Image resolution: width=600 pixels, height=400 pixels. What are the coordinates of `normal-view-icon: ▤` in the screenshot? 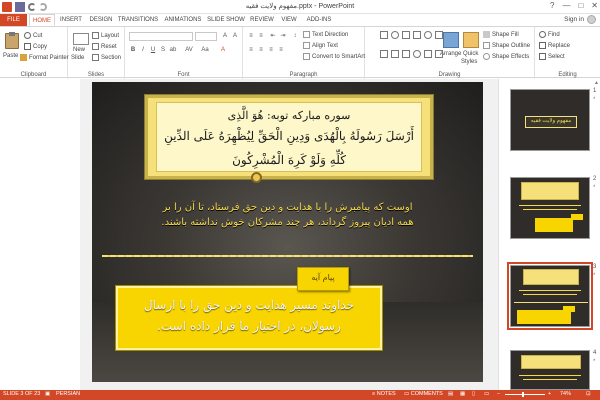 It's located at (450, 394).